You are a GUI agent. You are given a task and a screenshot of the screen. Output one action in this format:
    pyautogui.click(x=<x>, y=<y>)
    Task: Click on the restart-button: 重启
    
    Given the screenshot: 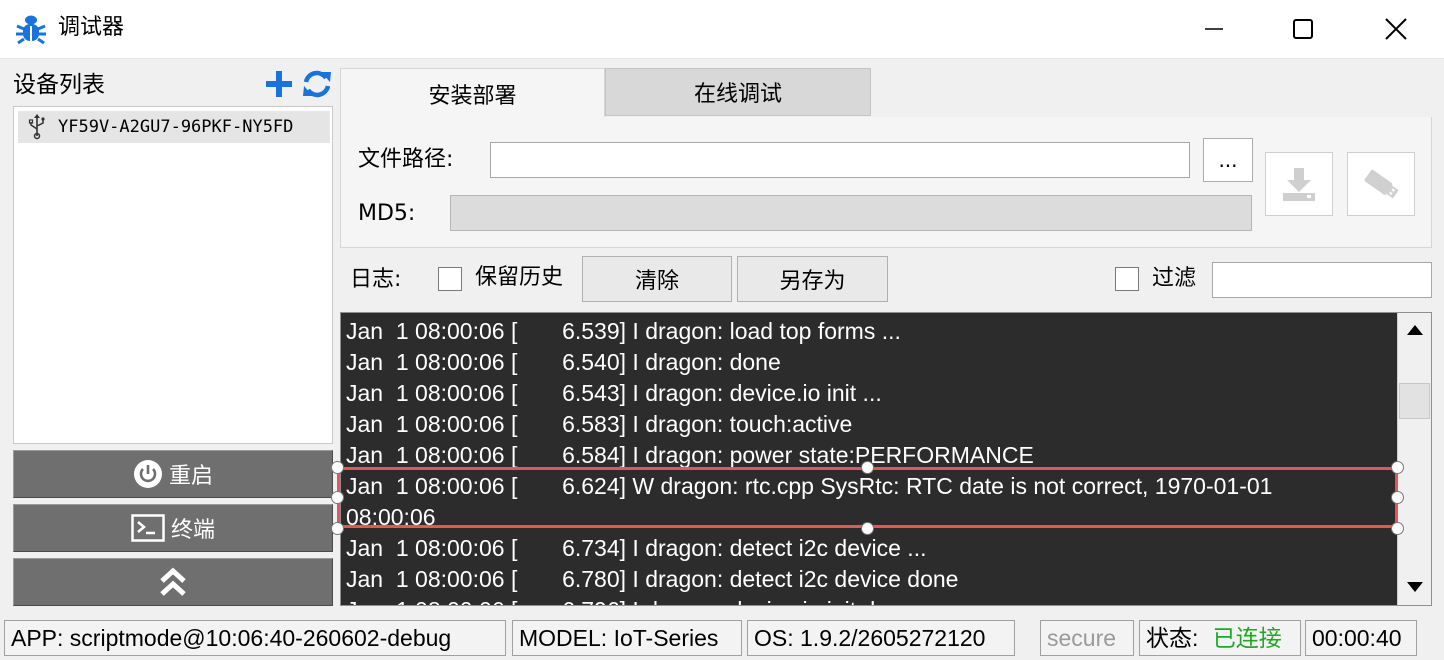 What is the action you would take?
    pyautogui.click(x=173, y=474)
    